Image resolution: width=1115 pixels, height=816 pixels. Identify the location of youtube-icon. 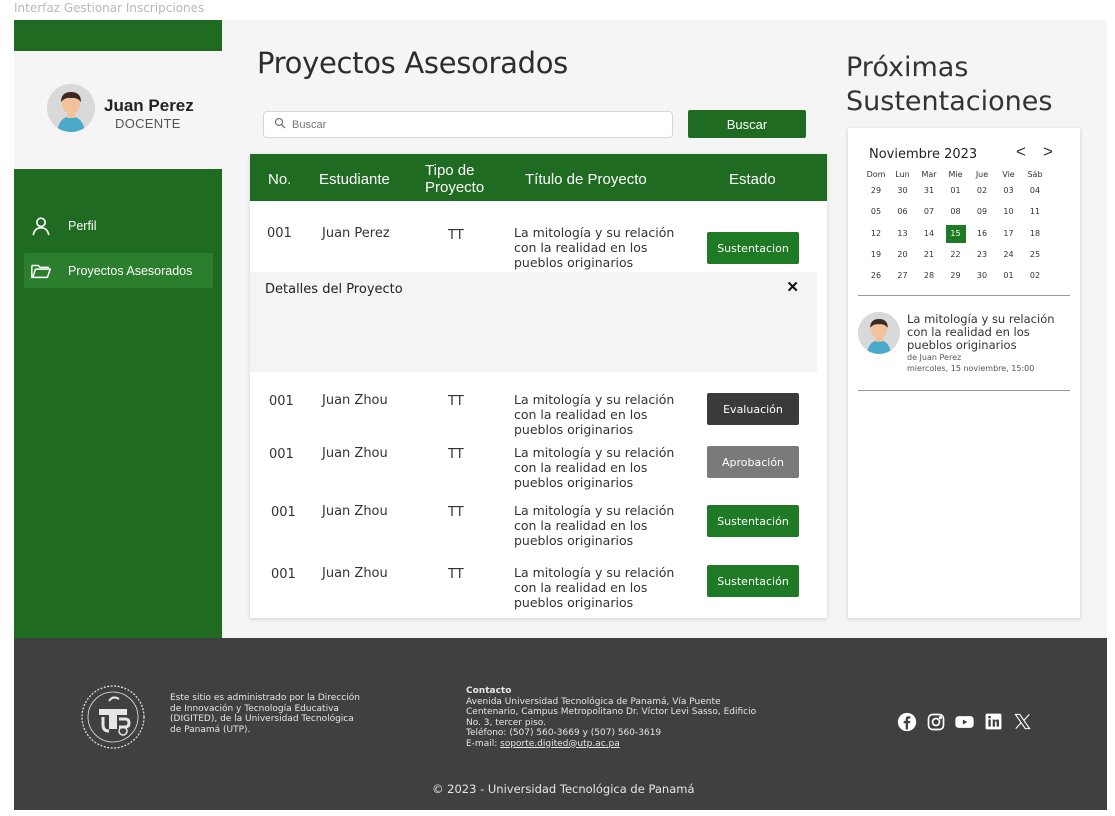
(964, 721).